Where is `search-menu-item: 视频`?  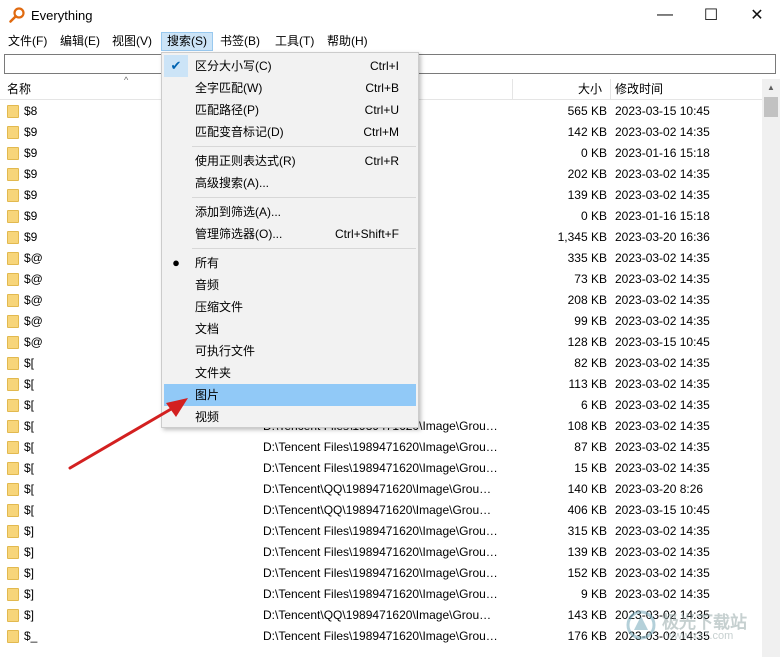 search-menu-item: 视频 is located at coordinates (290, 417).